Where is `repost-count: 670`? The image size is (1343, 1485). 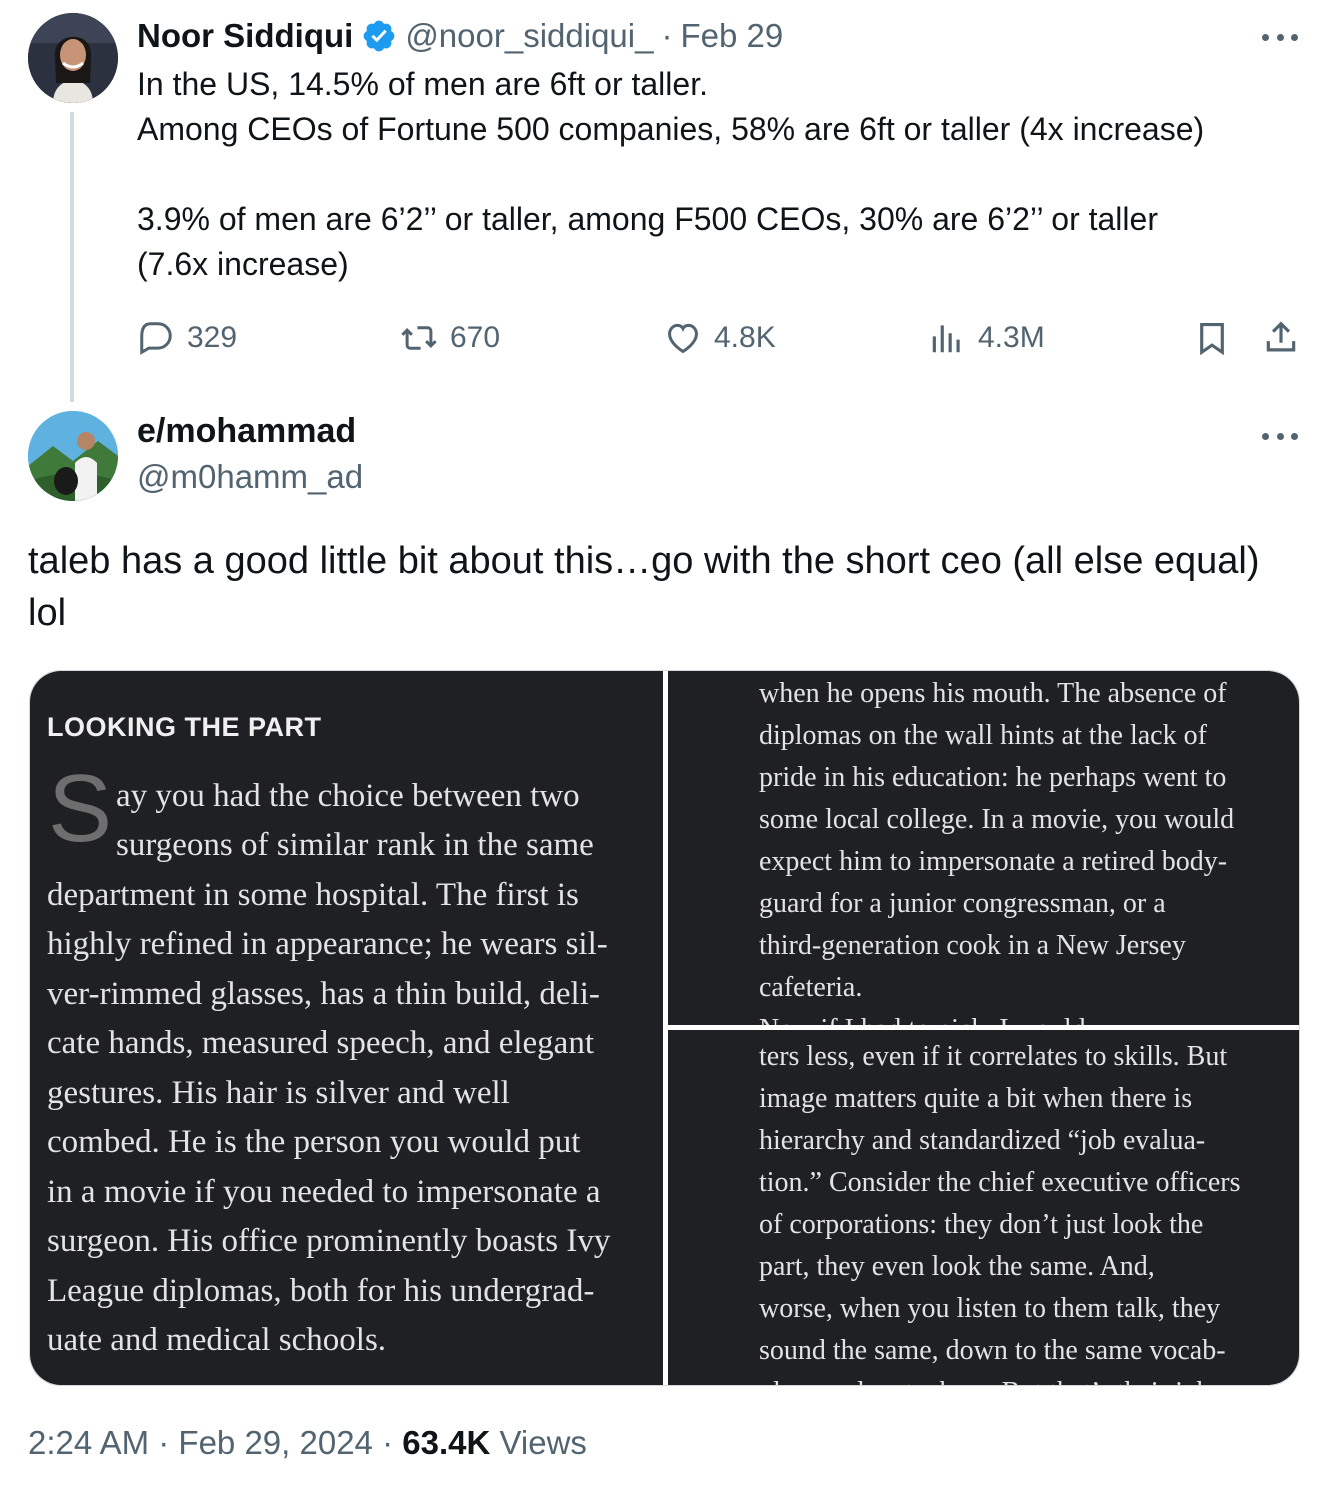
repost-count: 670 is located at coordinates (475, 337).